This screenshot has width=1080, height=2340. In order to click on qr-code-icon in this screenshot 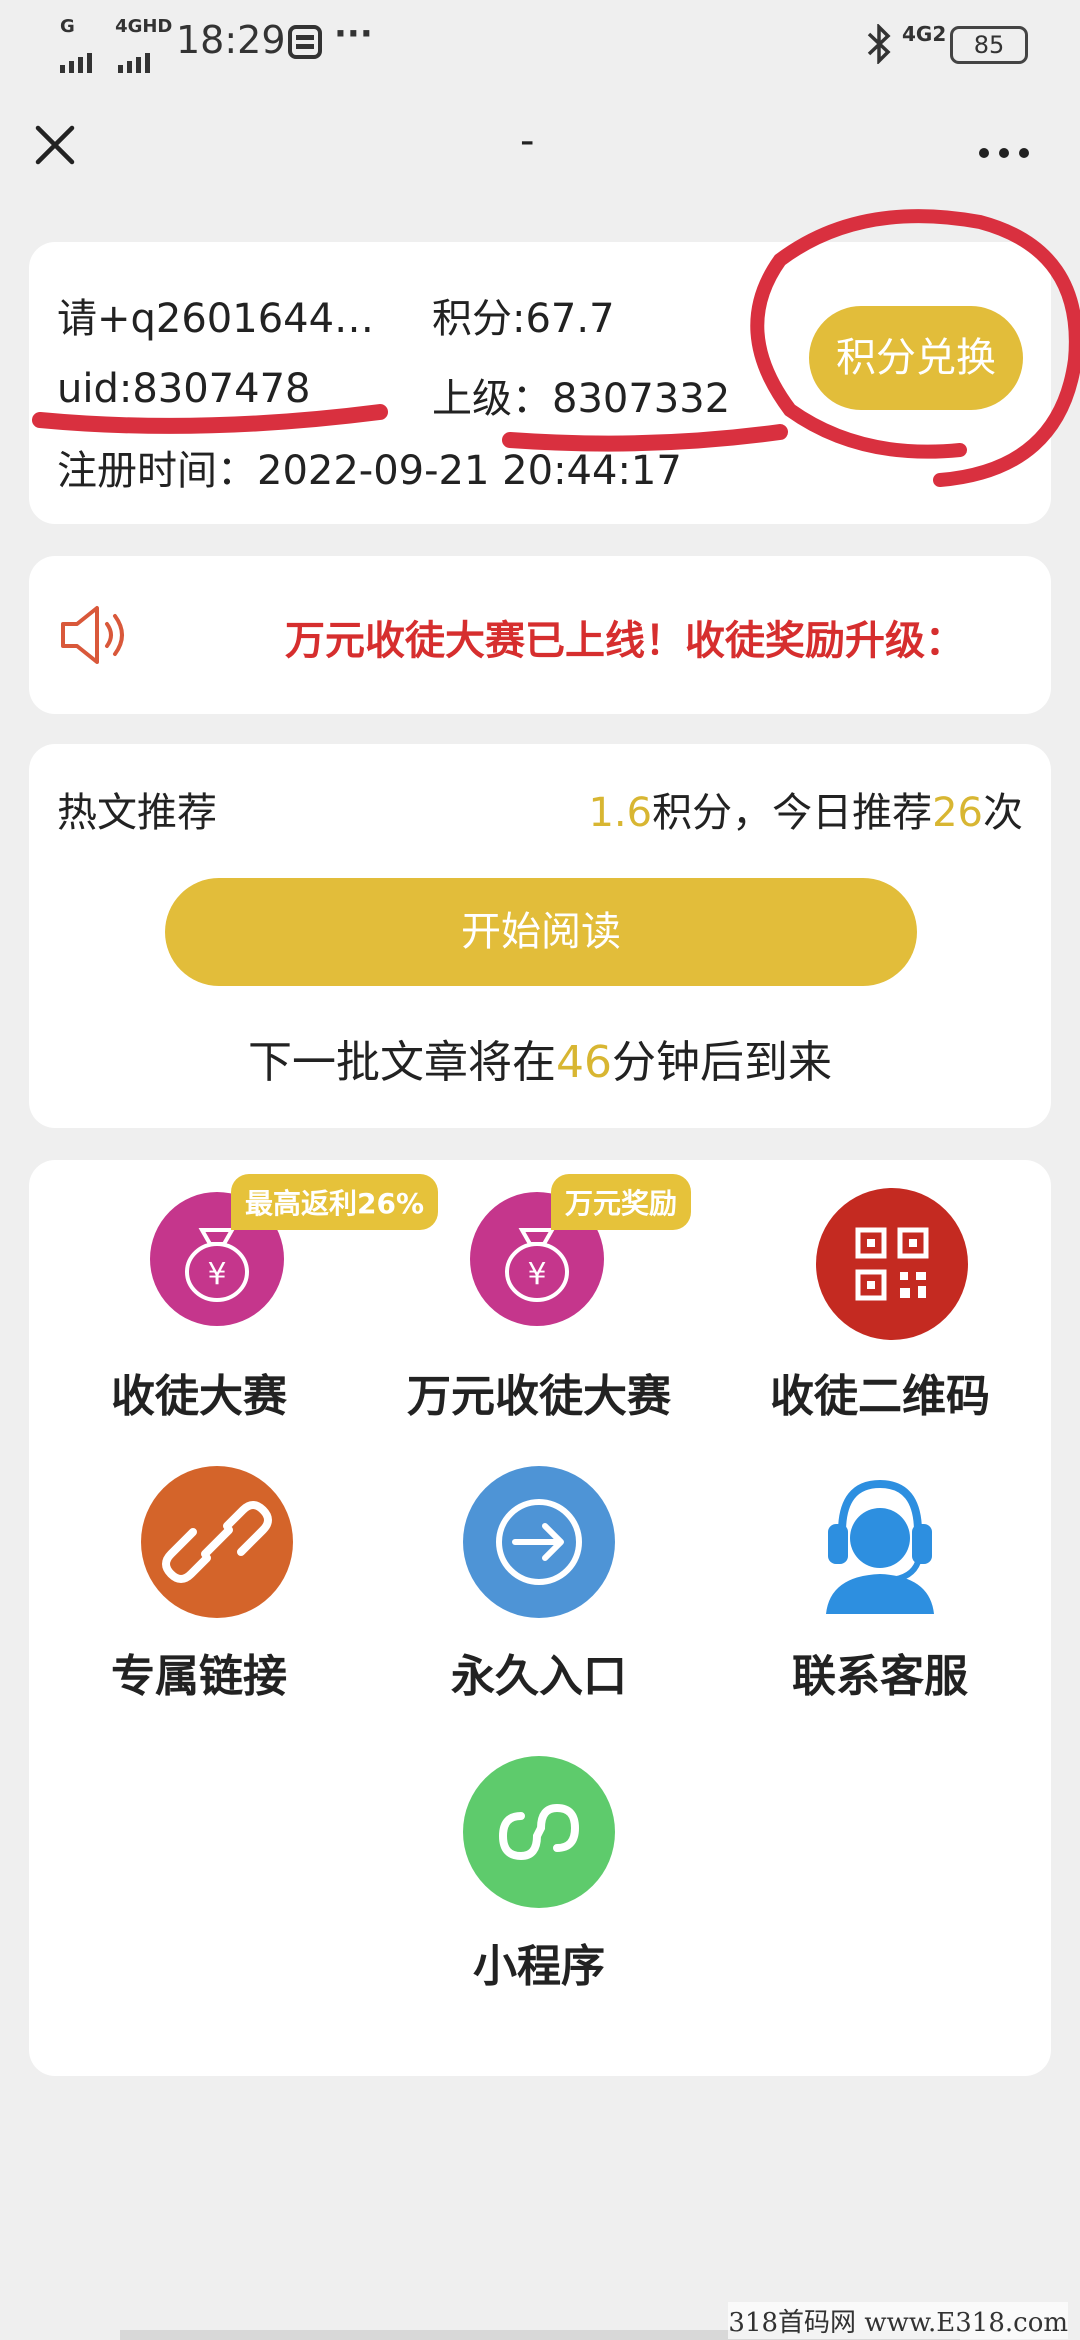, I will do `click(892, 1264)`.